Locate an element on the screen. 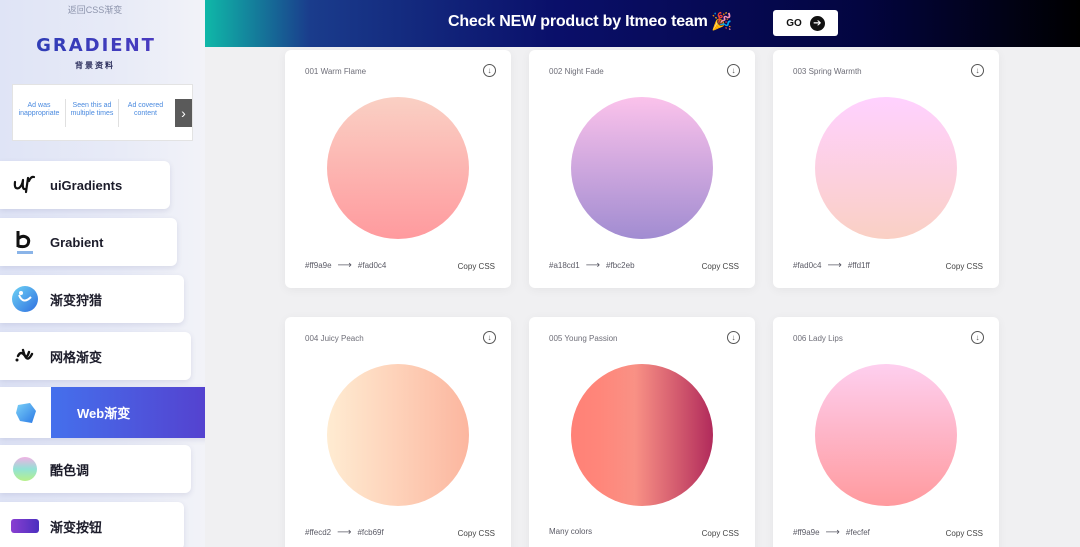  back-link: 返回CSS渐变 is located at coordinates (95, 9).